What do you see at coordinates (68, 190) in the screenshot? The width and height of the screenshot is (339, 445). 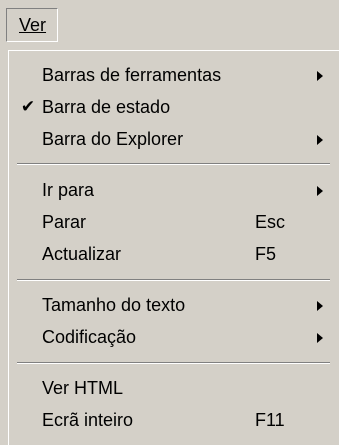 I see `menu-item-go-to-label: Ir para` at bounding box center [68, 190].